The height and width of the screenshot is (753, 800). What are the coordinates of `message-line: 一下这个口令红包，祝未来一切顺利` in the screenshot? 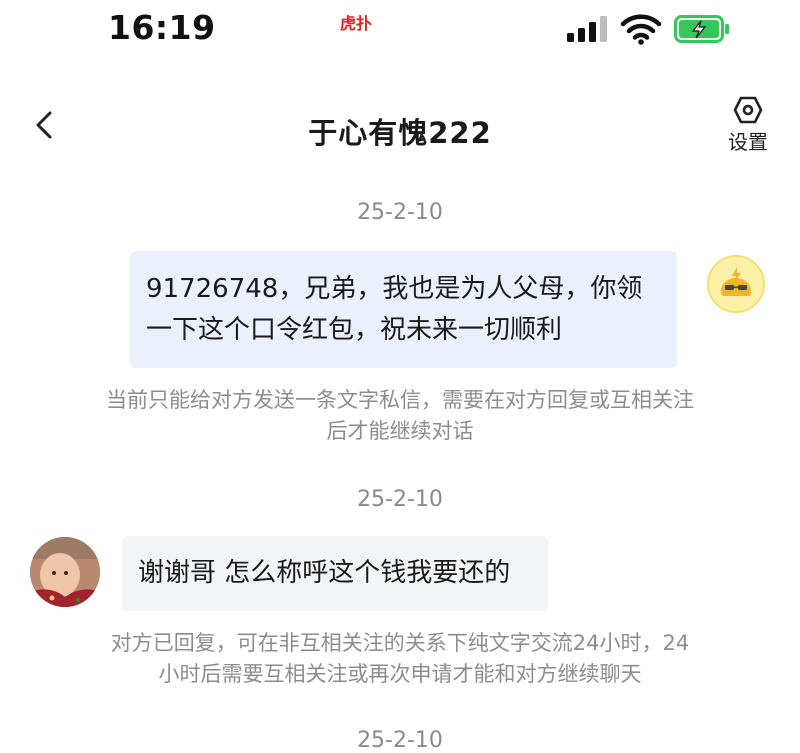 It's located at (354, 330).